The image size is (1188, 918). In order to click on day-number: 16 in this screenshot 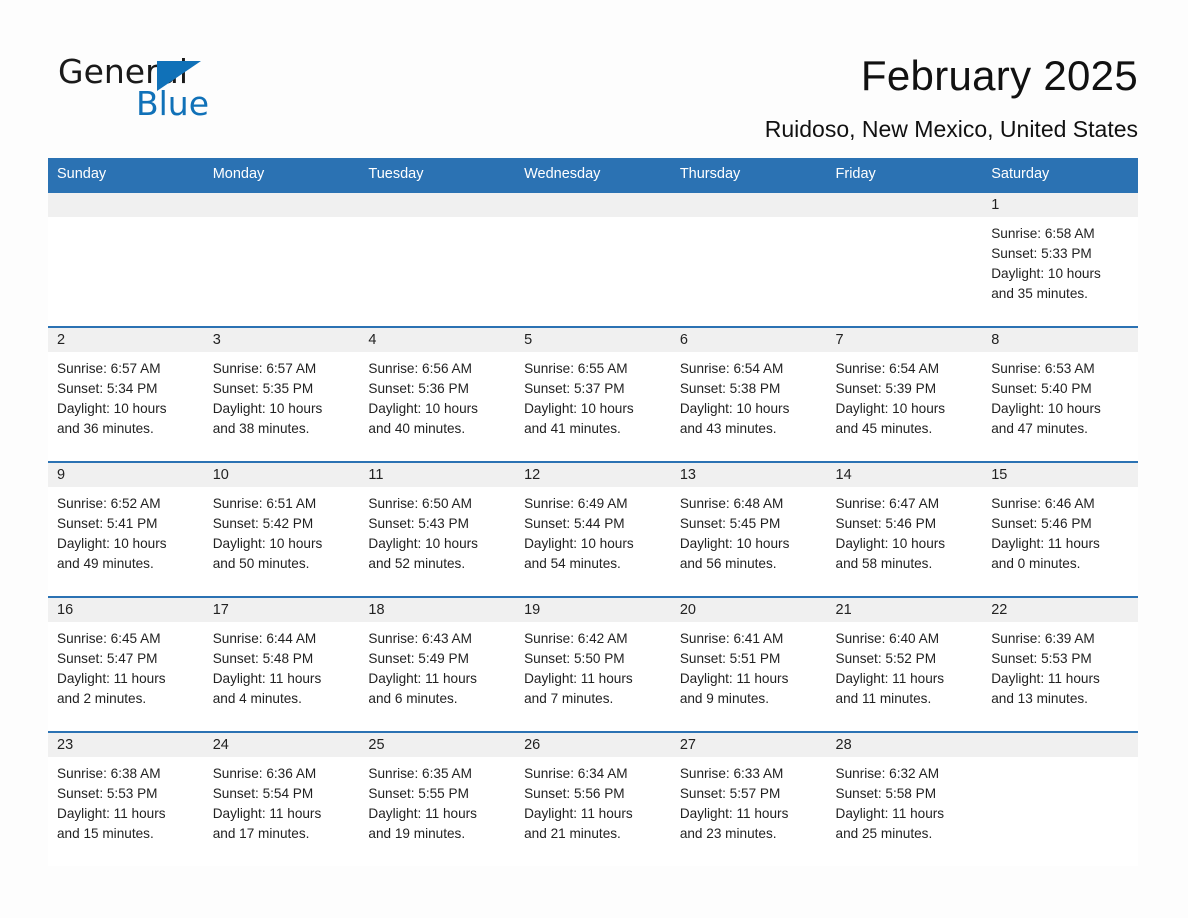, I will do `click(126, 610)`.